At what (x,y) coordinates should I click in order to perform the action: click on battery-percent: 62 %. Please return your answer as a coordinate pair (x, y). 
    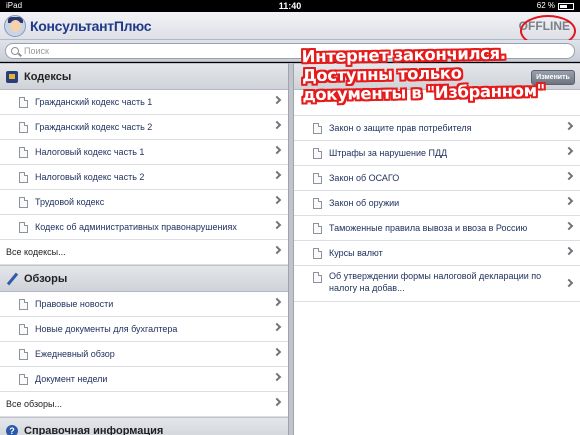
    Looking at the image, I should click on (545, 5).